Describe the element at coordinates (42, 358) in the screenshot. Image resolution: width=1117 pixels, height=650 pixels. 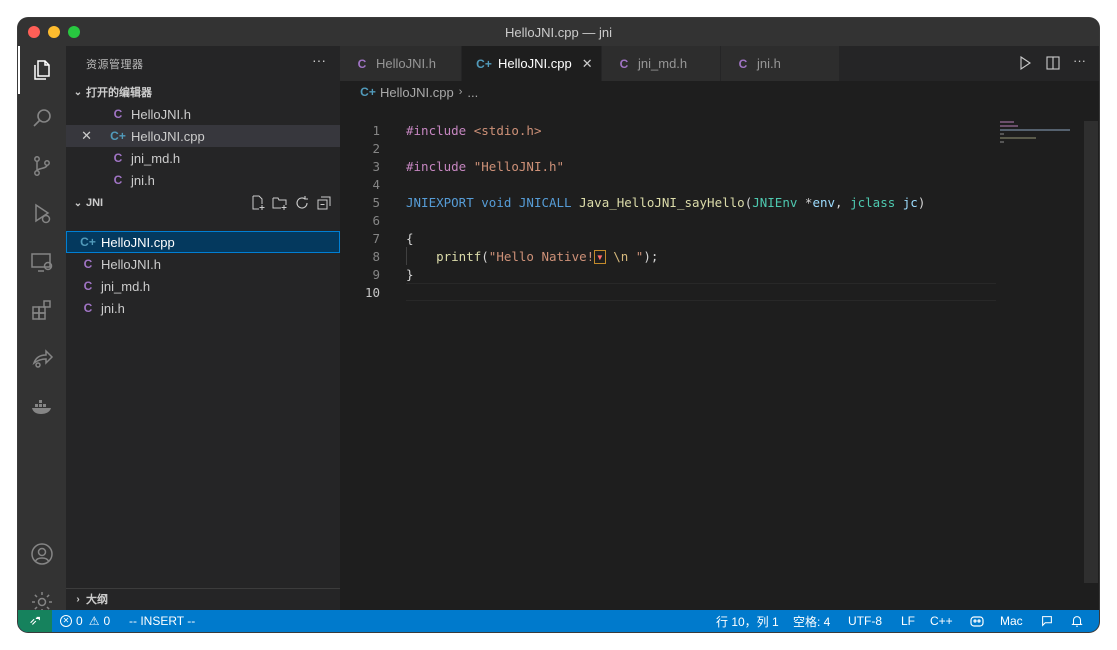
I see `live-share-icon` at that location.